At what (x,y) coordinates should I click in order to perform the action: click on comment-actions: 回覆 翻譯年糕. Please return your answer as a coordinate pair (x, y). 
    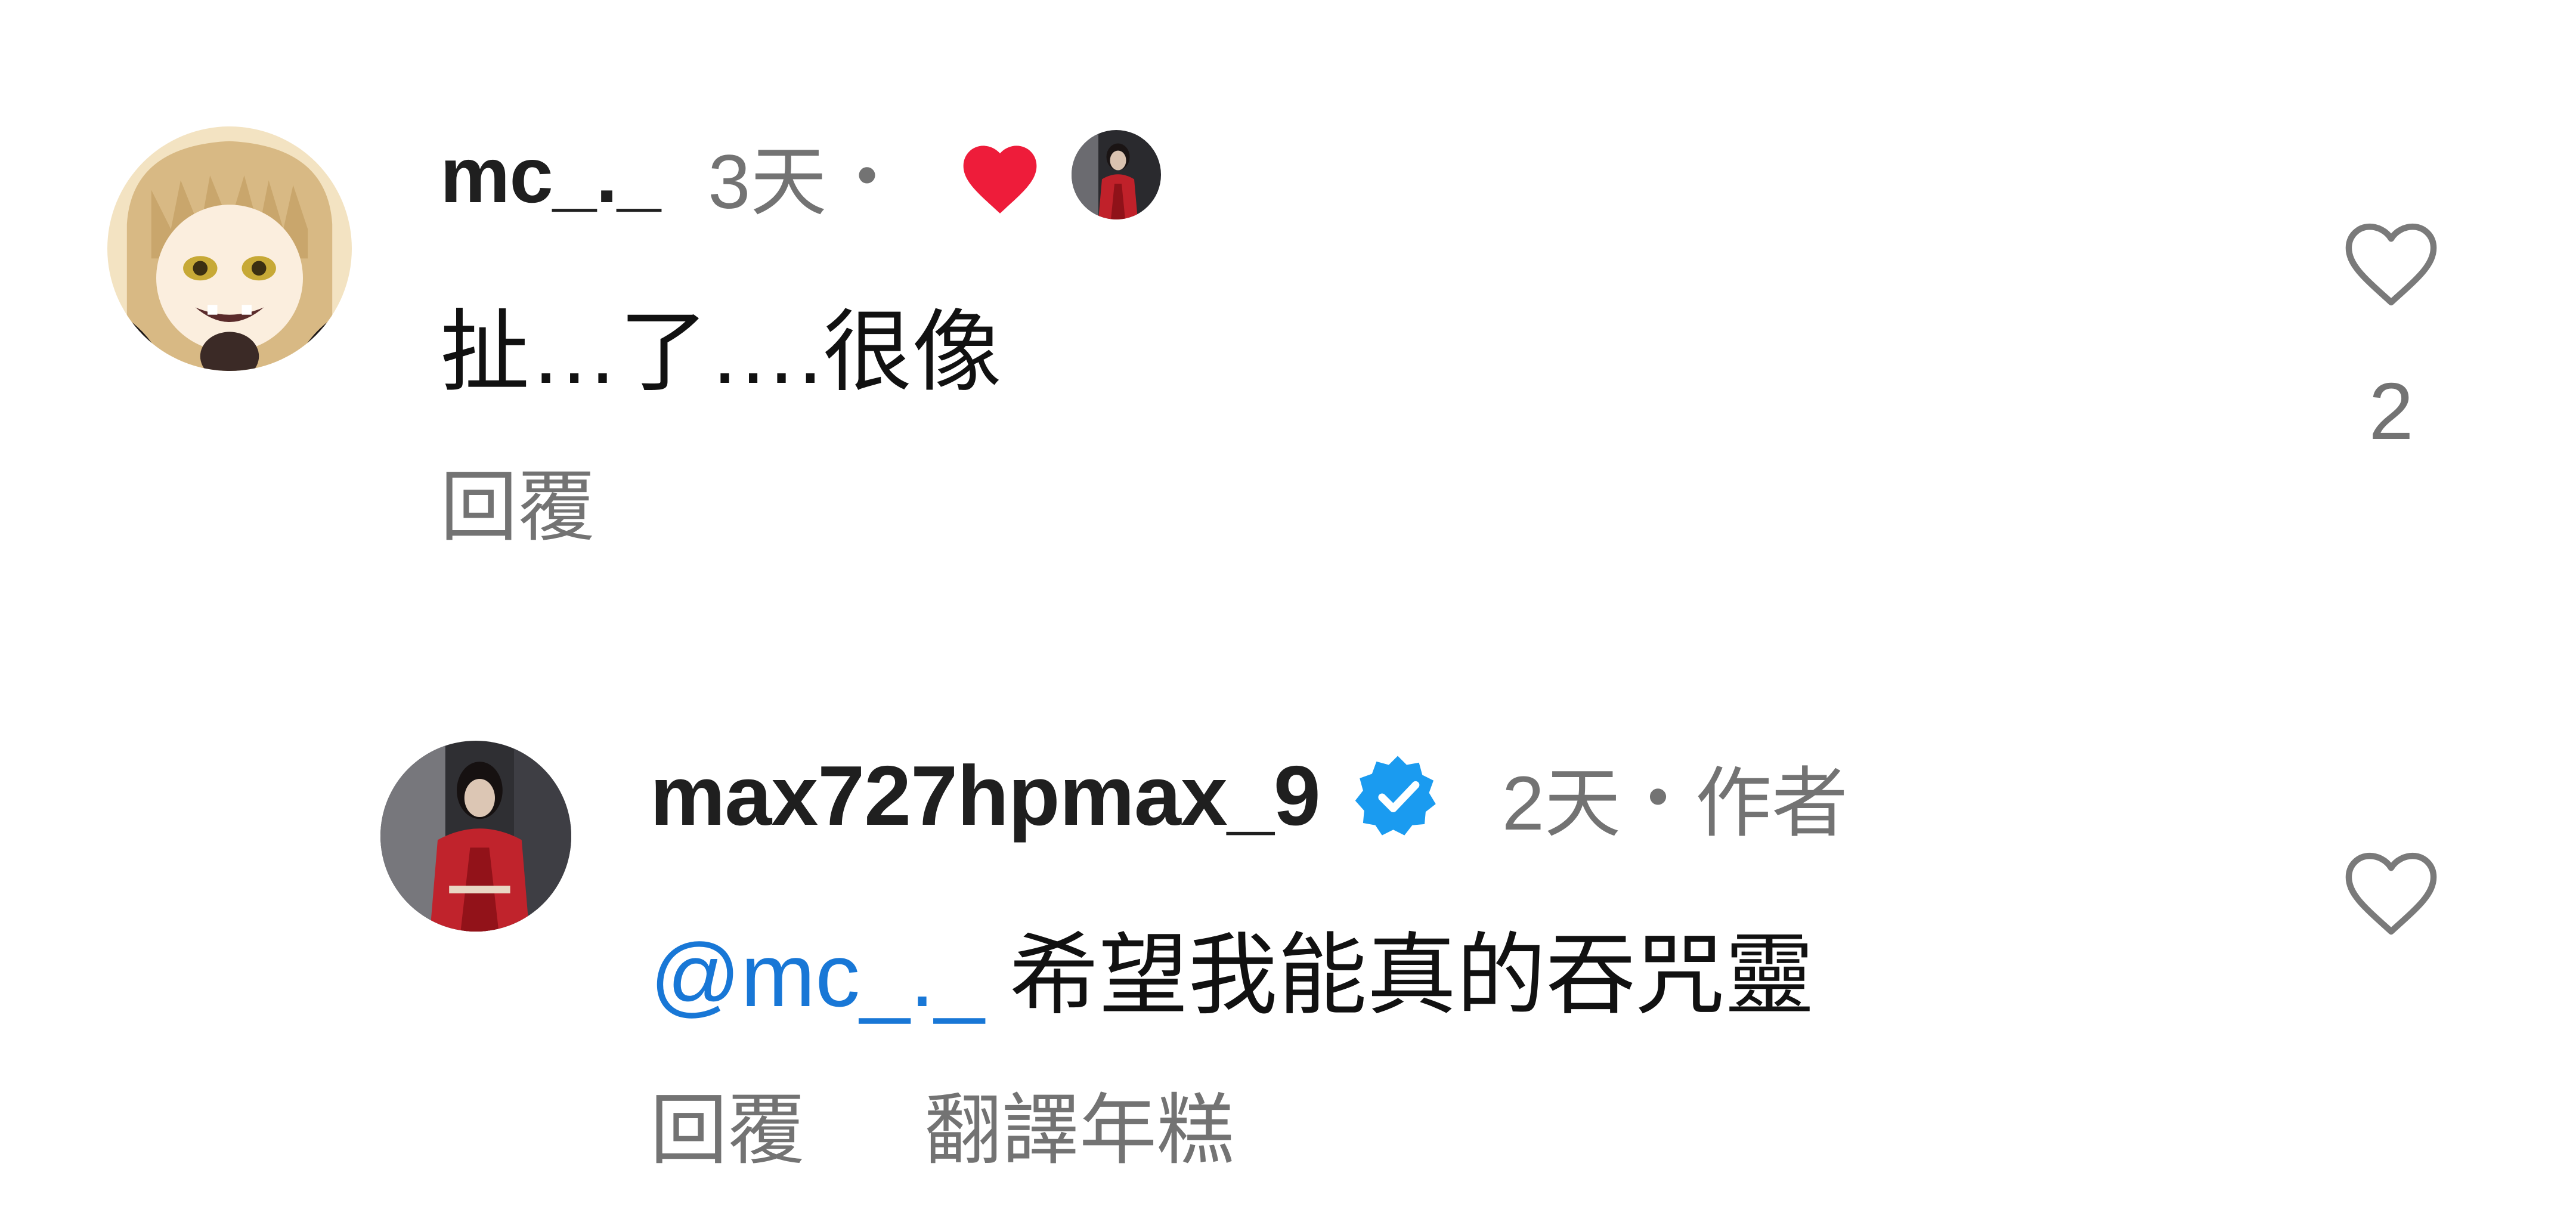
    Looking at the image, I should click on (942, 1130).